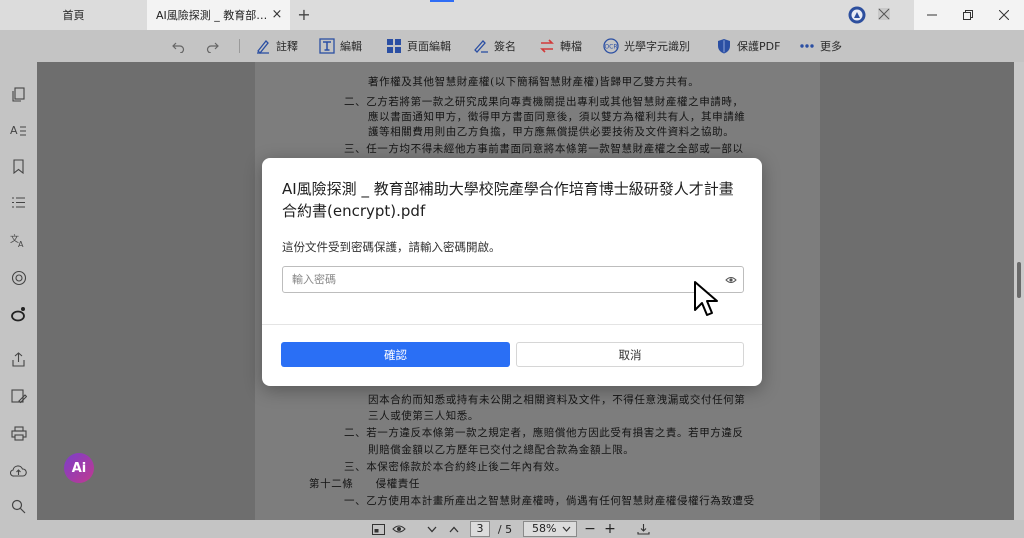 The width and height of the screenshot is (1024, 538). I want to click on restore-button, so click(968, 15).